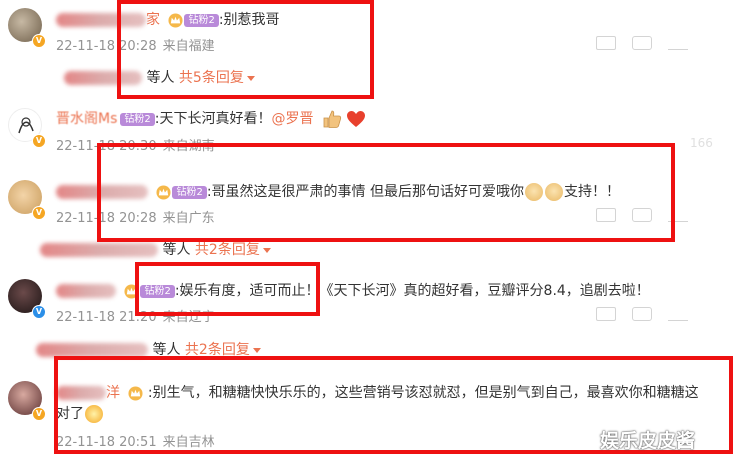 The width and height of the screenshot is (733, 463). I want to click on comment-meta: 22-11-18 20:51 来自吉林, so click(138, 440).